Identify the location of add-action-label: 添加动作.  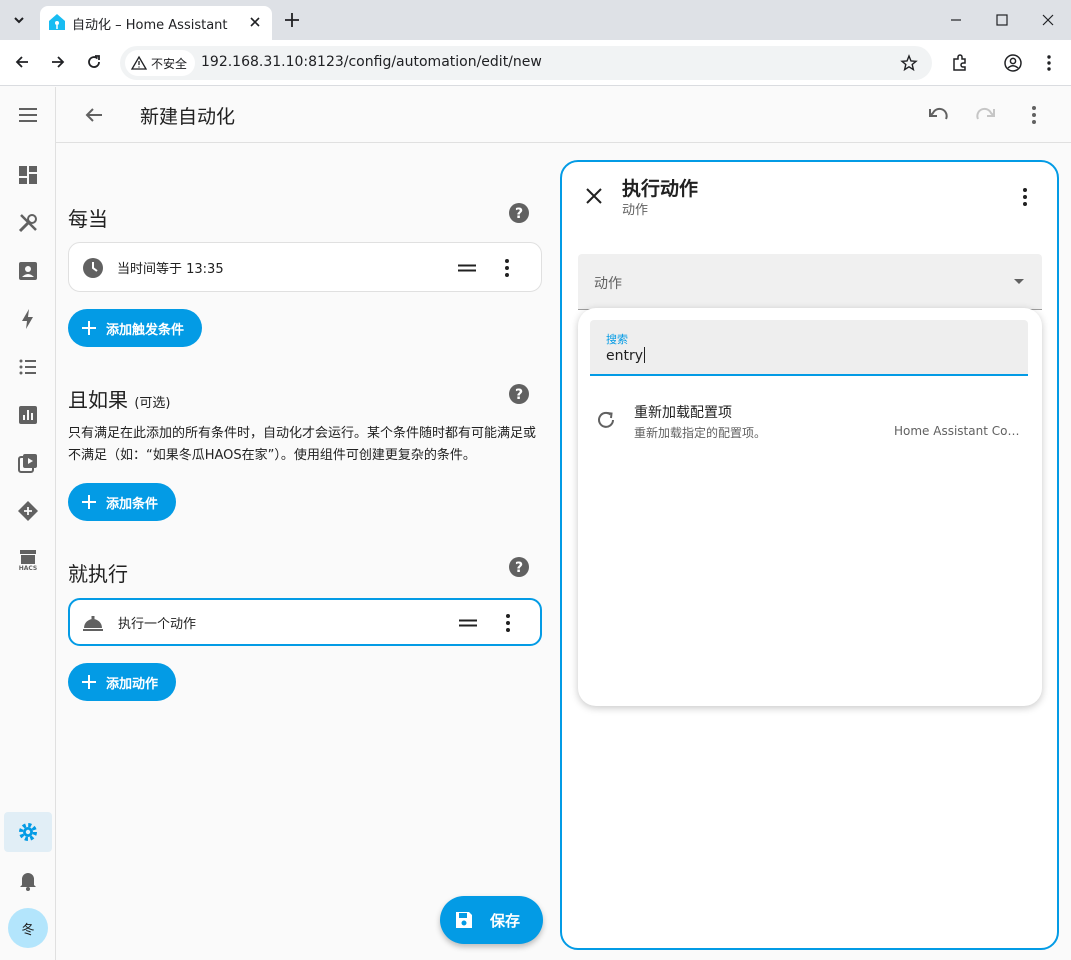
(132, 684).